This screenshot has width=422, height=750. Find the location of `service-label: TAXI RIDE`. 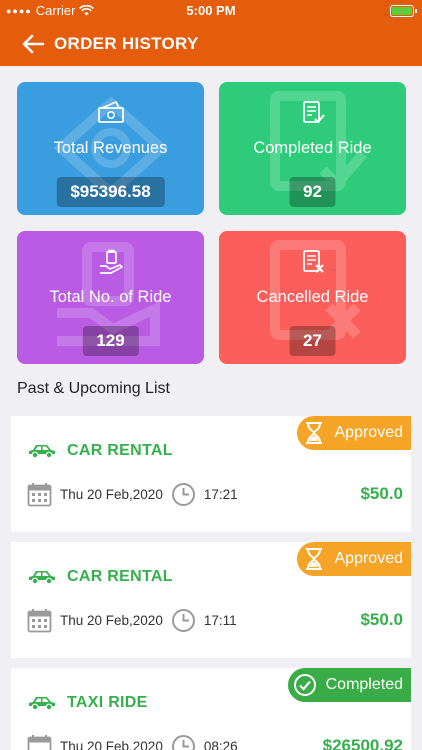

service-label: TAXI RIDE is located at coordinates (107, 702).